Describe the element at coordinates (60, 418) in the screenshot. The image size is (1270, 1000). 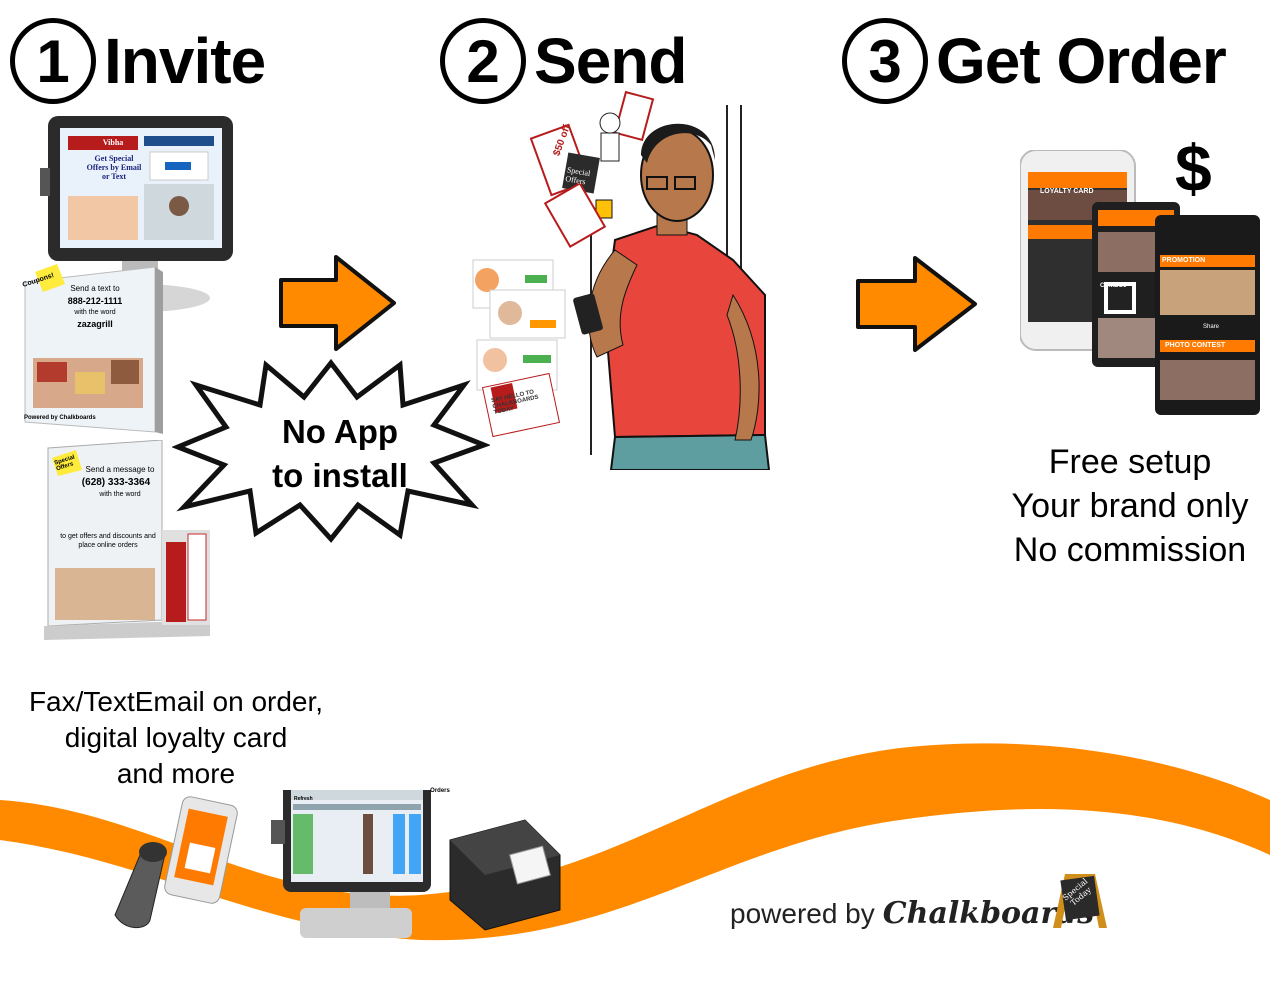
I see `tent-footer: Powered by Chalkboards` at that location.